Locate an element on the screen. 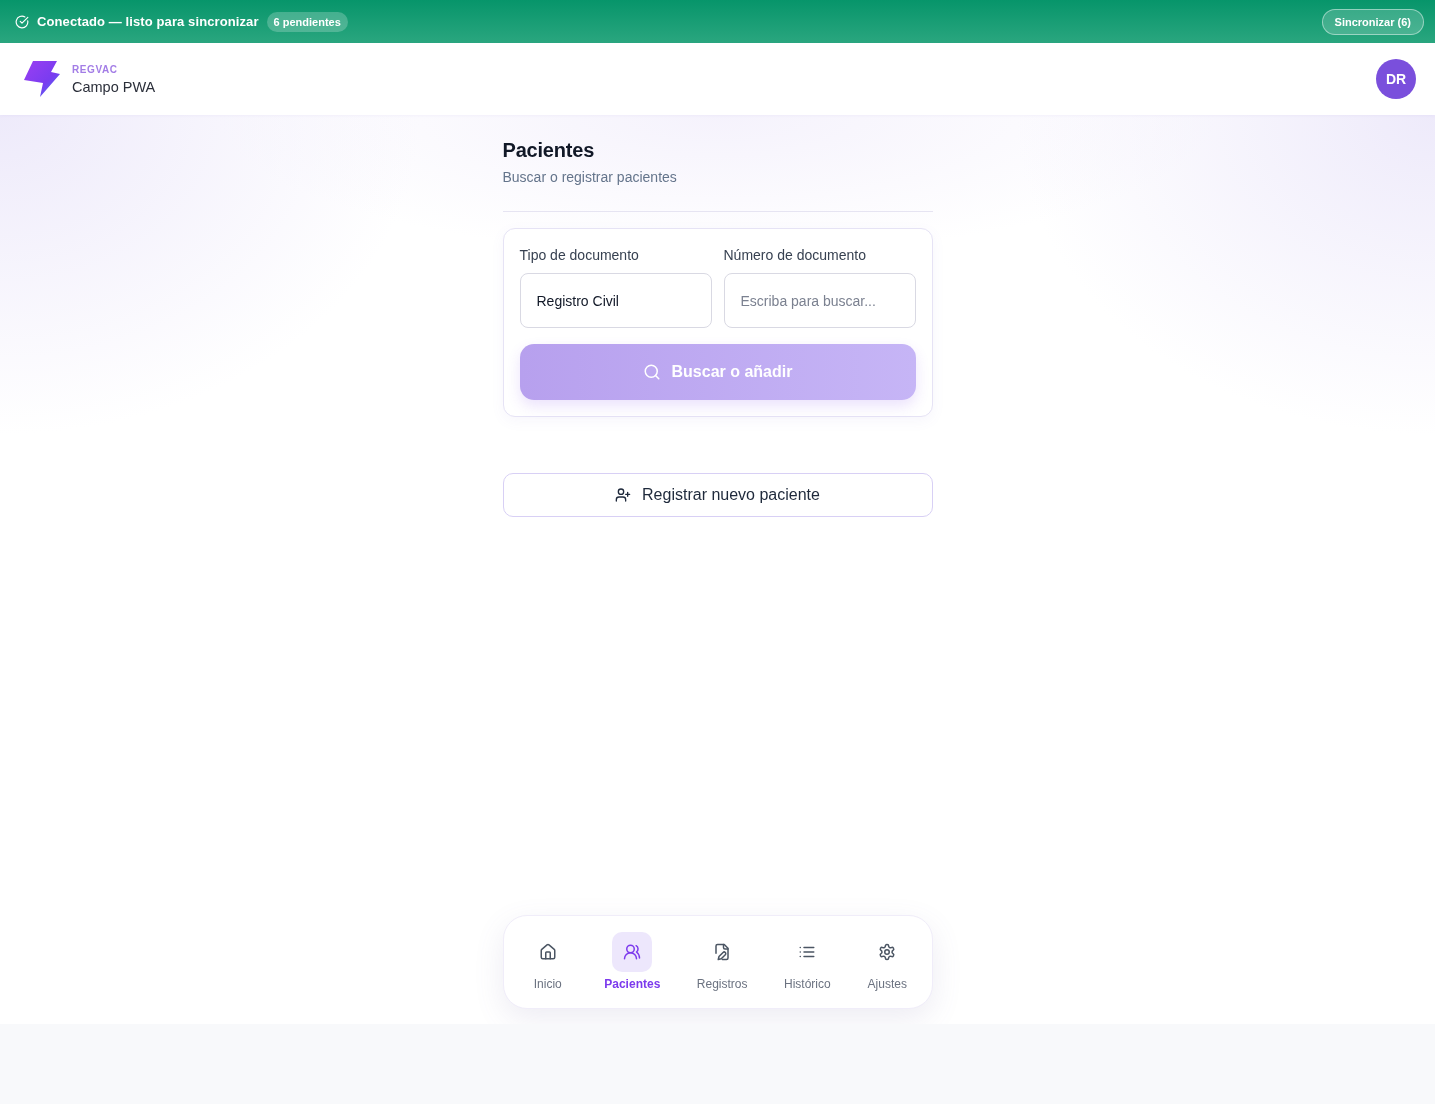 Image resolution: width=1435 pixels, height=1104 pixels. settings-icon is located at coordinates (887, 952).